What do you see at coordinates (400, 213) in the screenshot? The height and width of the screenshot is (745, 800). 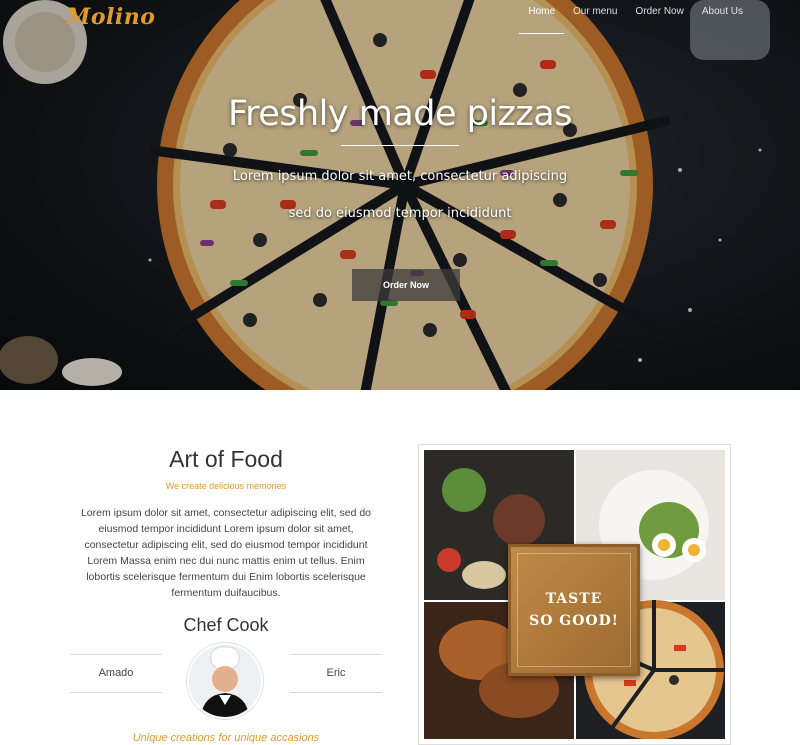 I see `hero-subtitle-line2: sed do eiusmod tempor incididunt` at bounding box center [400, 213].